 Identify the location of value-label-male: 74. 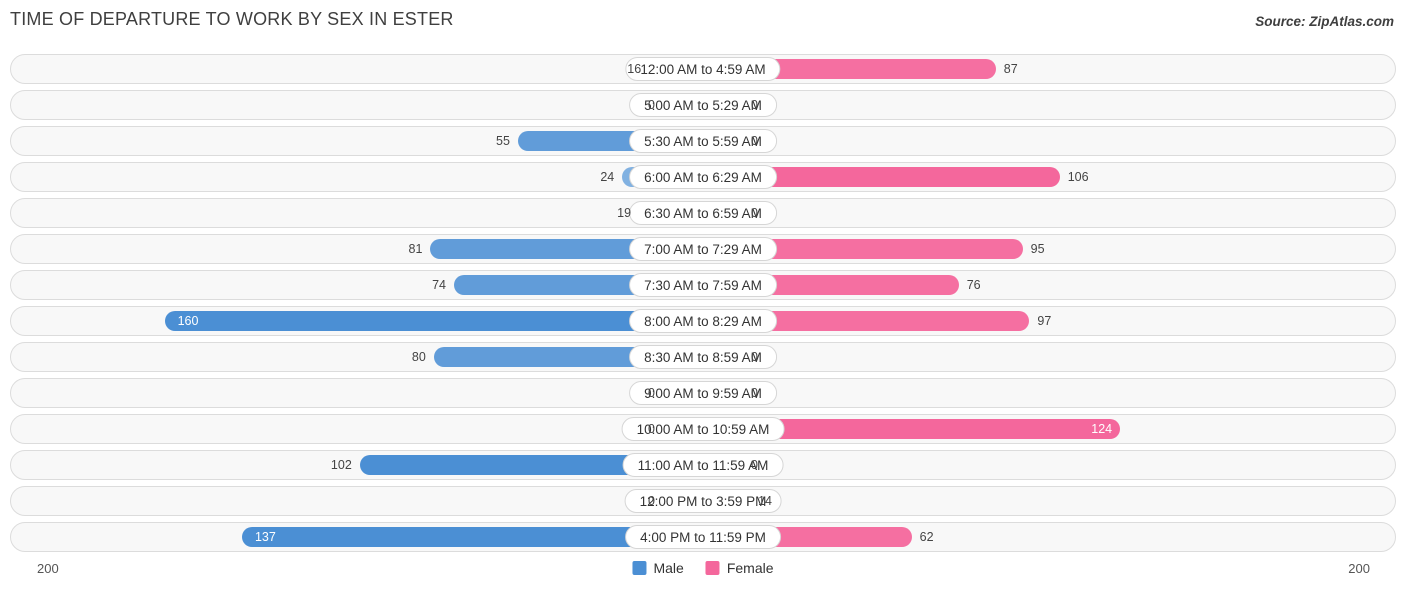
(439, 285).